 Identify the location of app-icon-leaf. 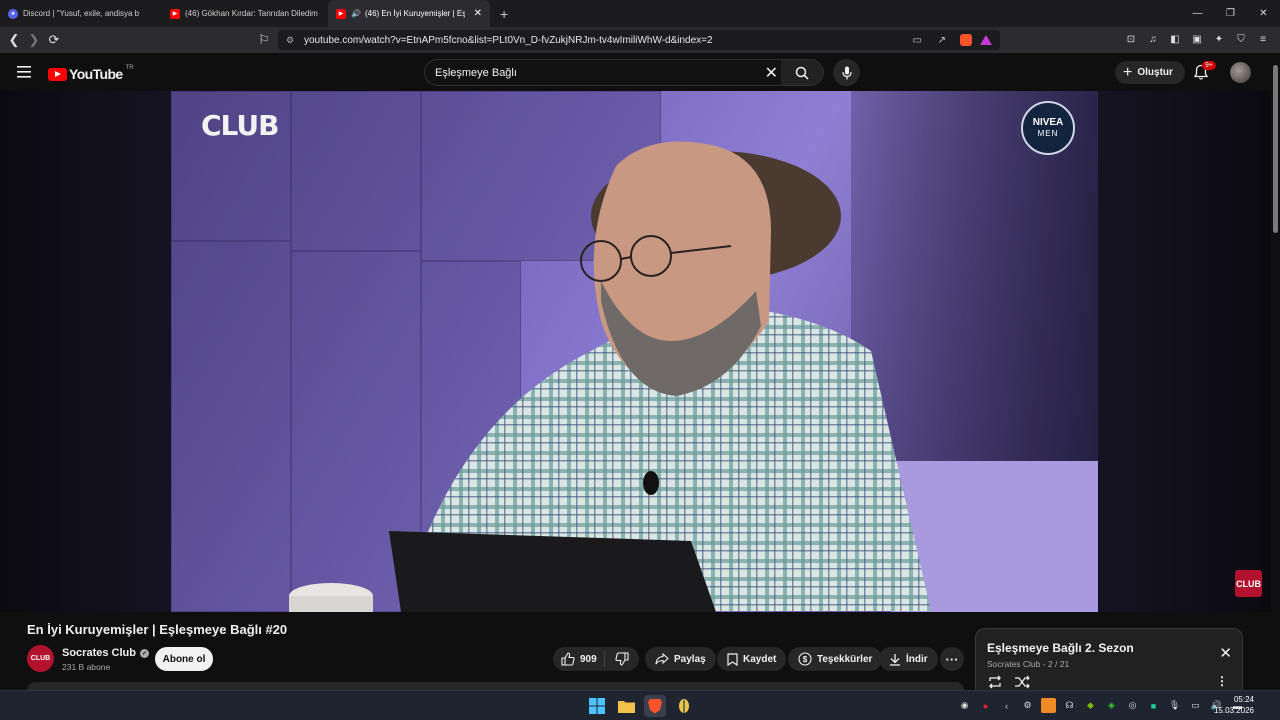
(684, 706).